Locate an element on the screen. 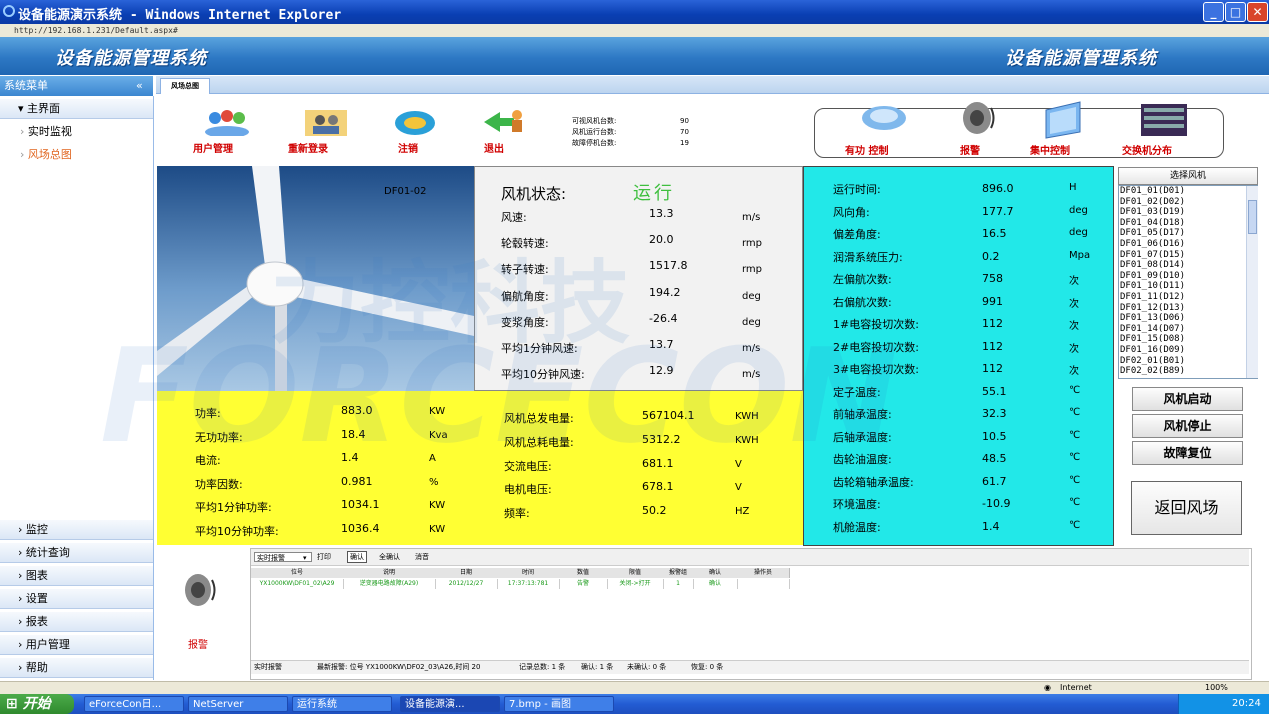 The height and width of the screenshot is (714, 1269). count-fault-label: 故障停机台数: is located at coordinates (594, 143).